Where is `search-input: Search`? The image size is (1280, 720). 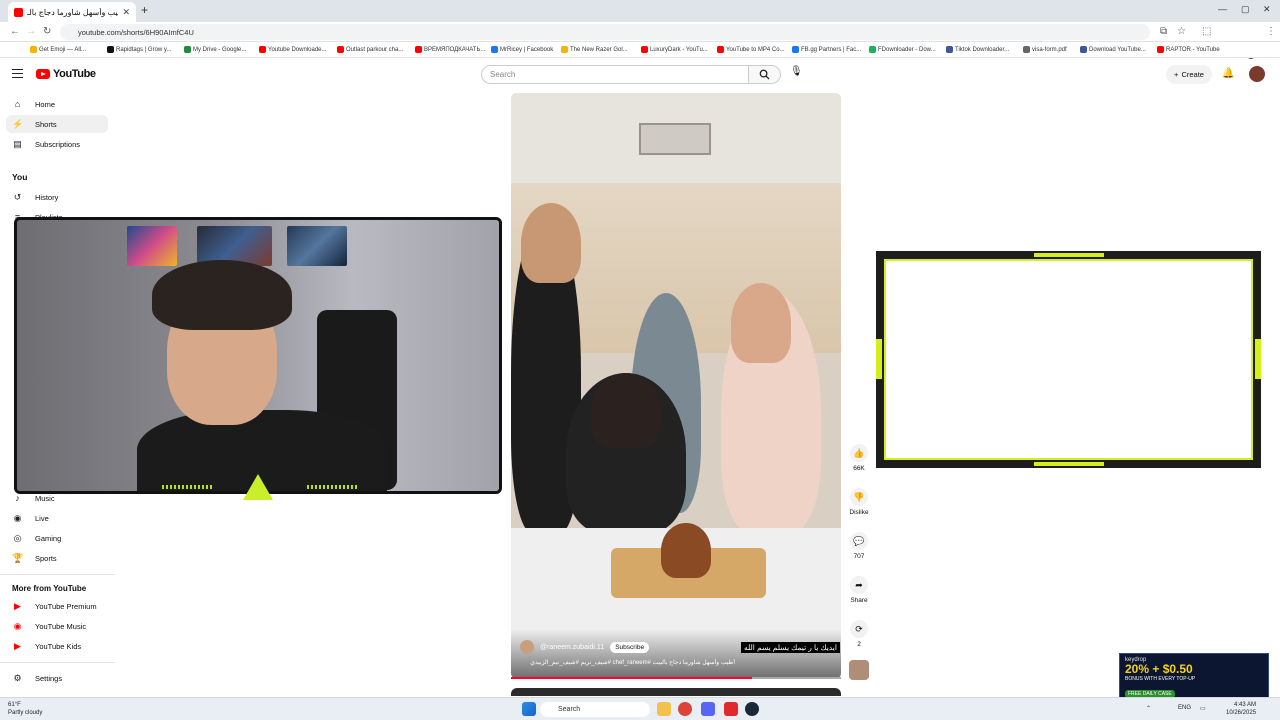
search-input: Search is located at coordinates (615, 74).